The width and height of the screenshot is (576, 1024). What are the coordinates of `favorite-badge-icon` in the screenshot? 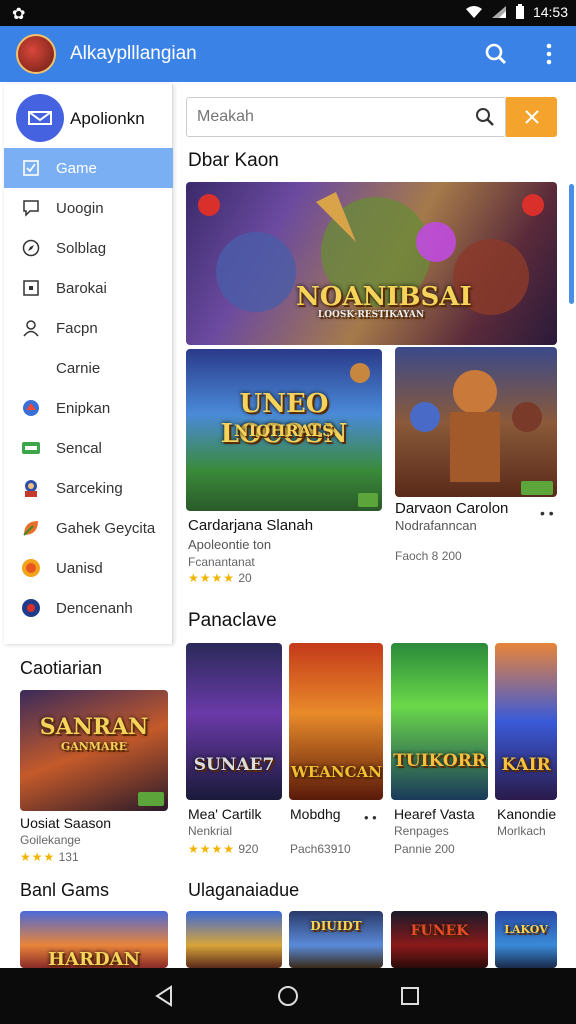 It's located at (533, 205).